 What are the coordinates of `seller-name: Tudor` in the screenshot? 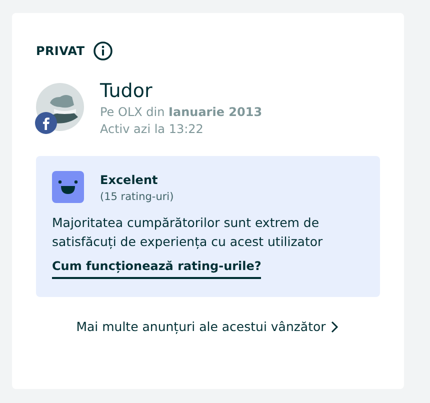 It's located at (127, 91).